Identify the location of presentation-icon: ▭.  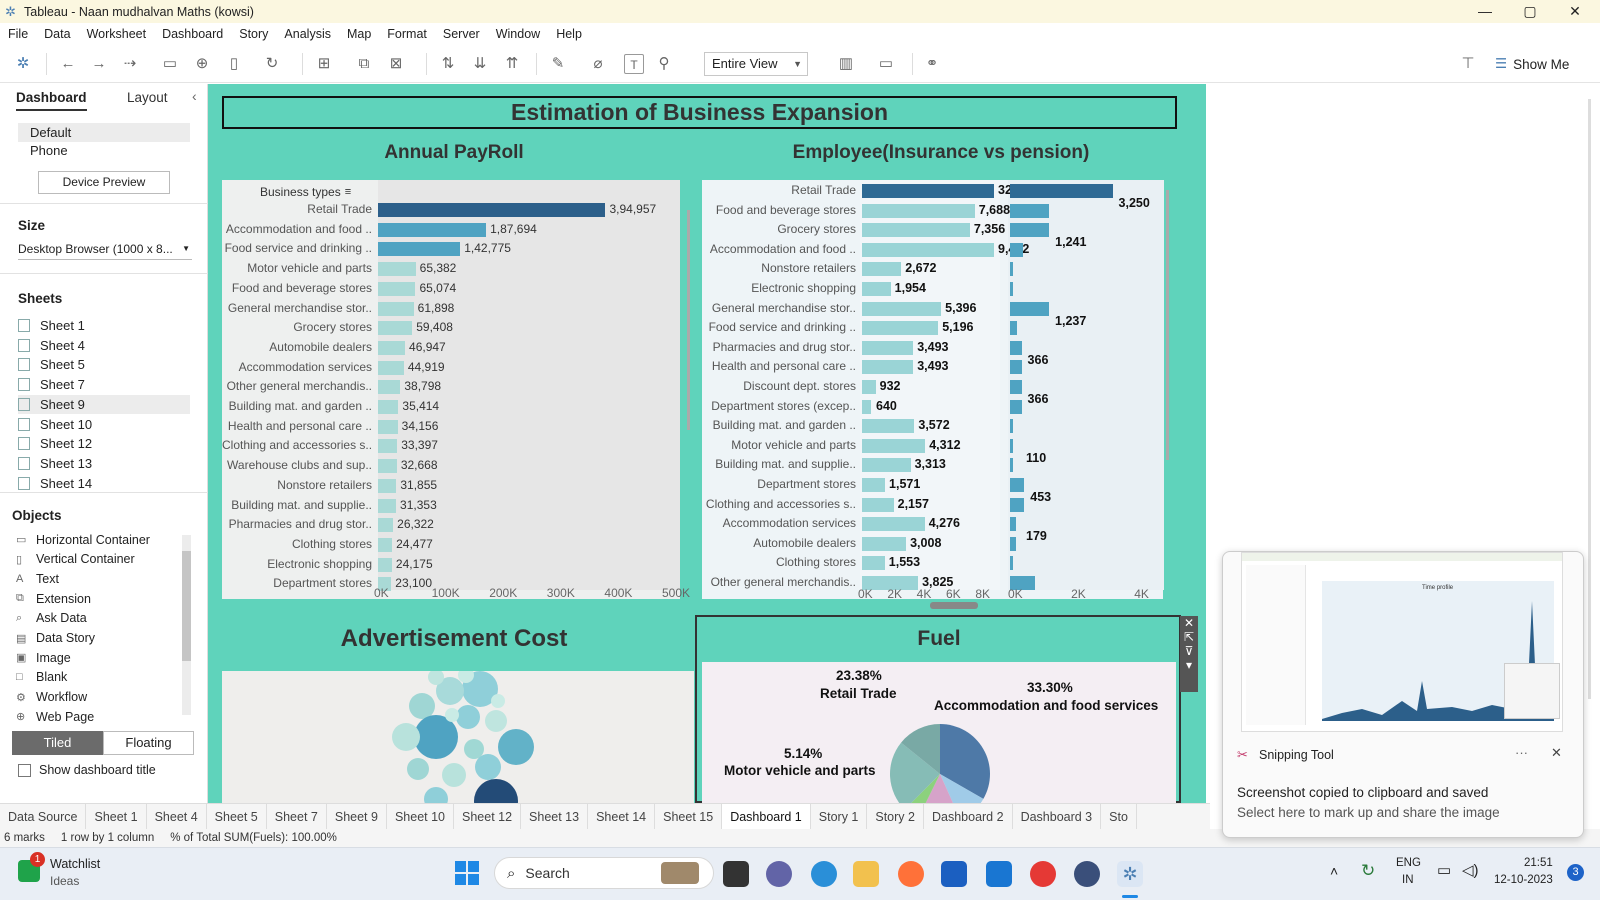
(886, 64).